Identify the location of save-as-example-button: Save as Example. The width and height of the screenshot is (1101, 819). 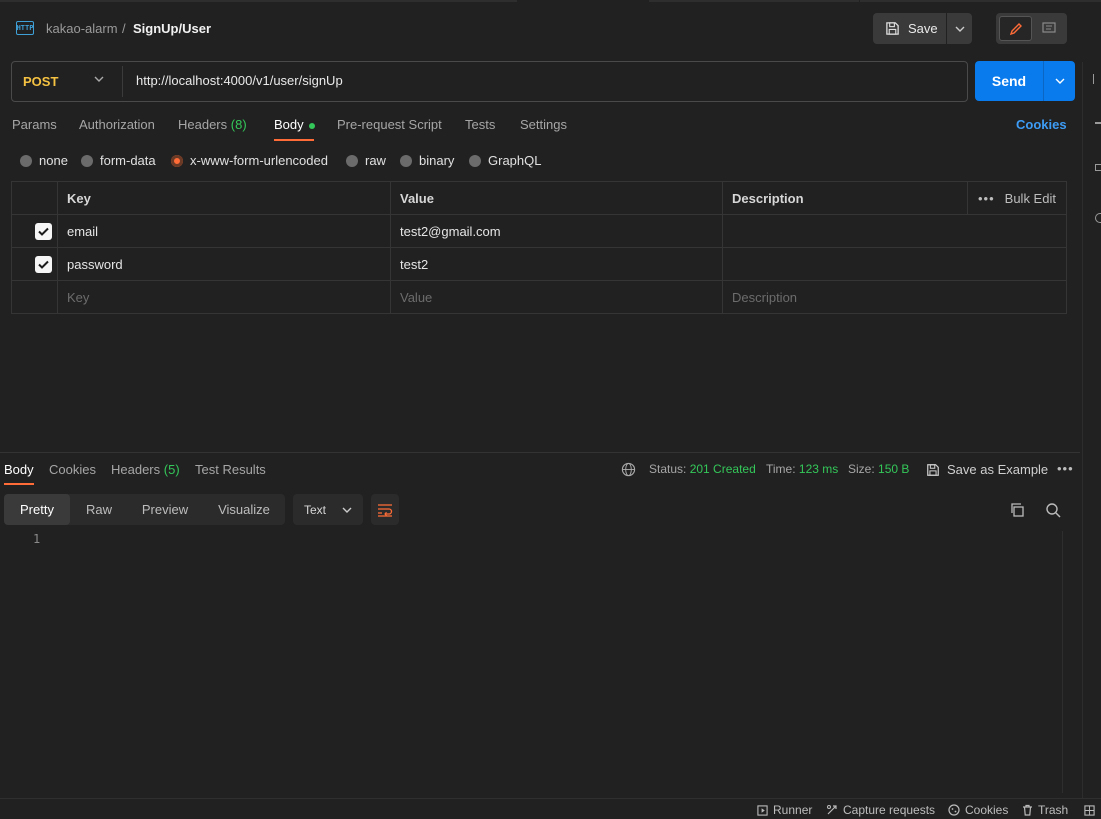
(987, 469).